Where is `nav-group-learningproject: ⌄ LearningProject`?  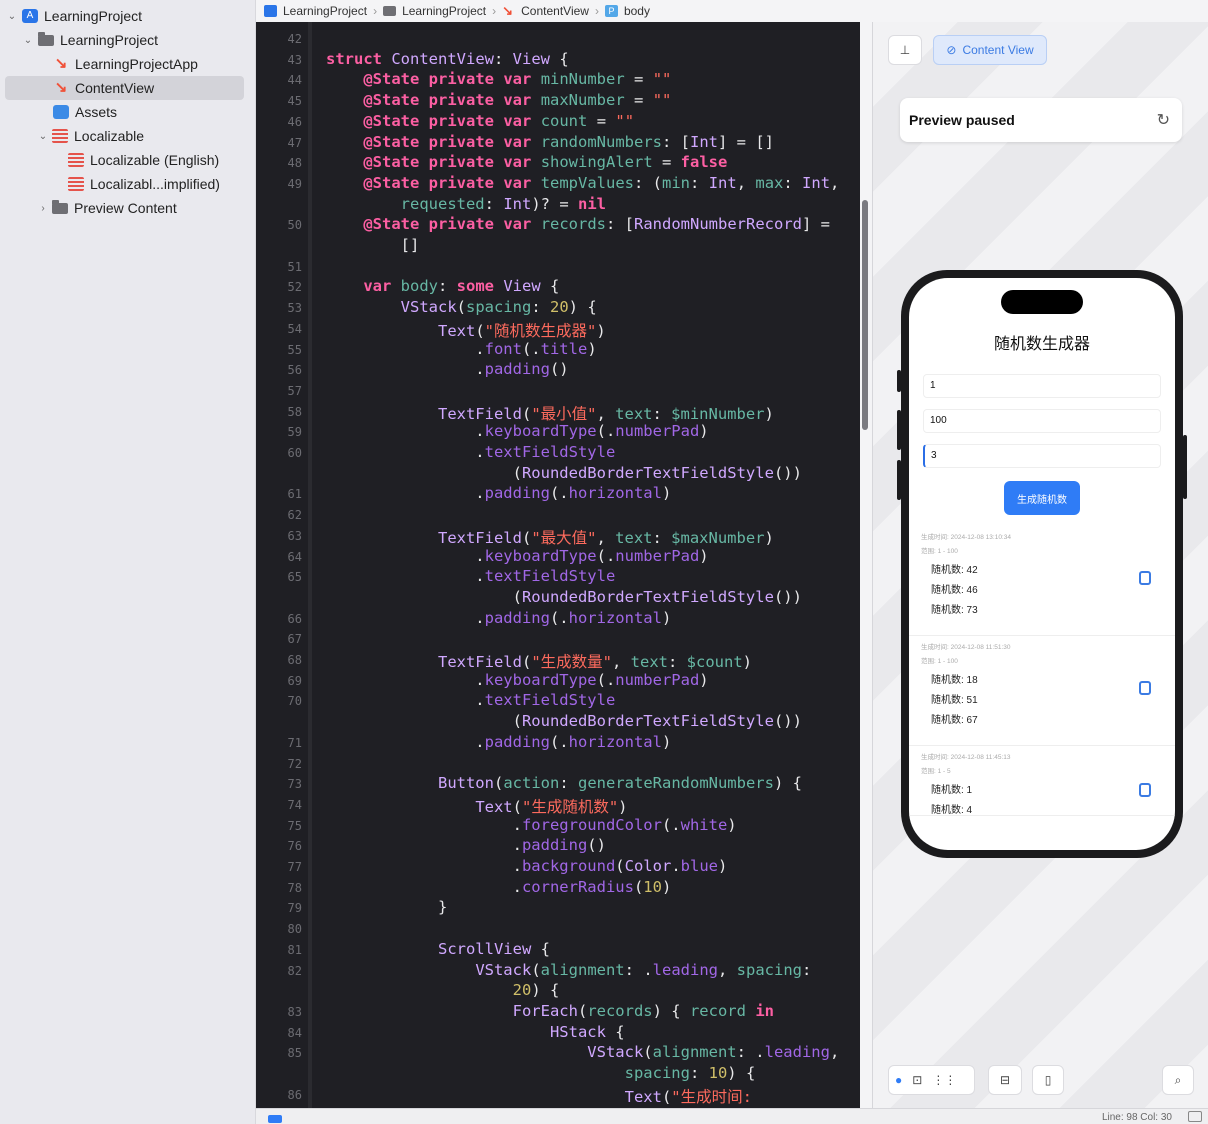 nav-group-learningproject: ⌄ LearningProject is located at coordinates (128, 40).